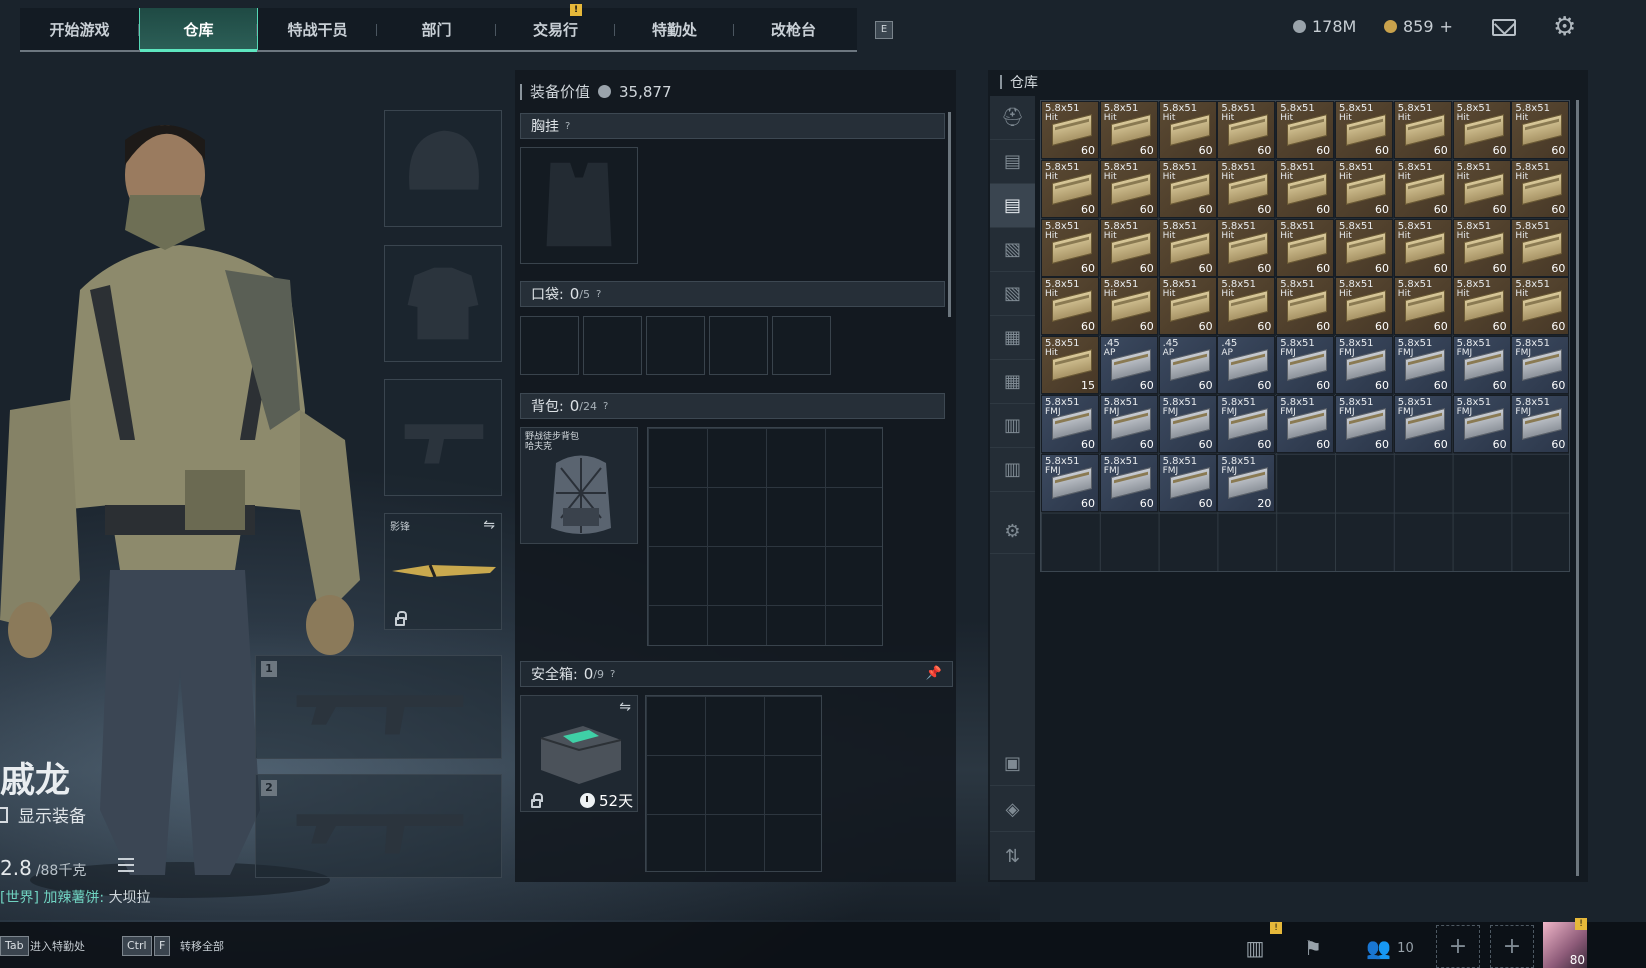 The height and width of the screenshot is (968, 1646). I want to click on layers-icon: ◈, so click(1012, 810).